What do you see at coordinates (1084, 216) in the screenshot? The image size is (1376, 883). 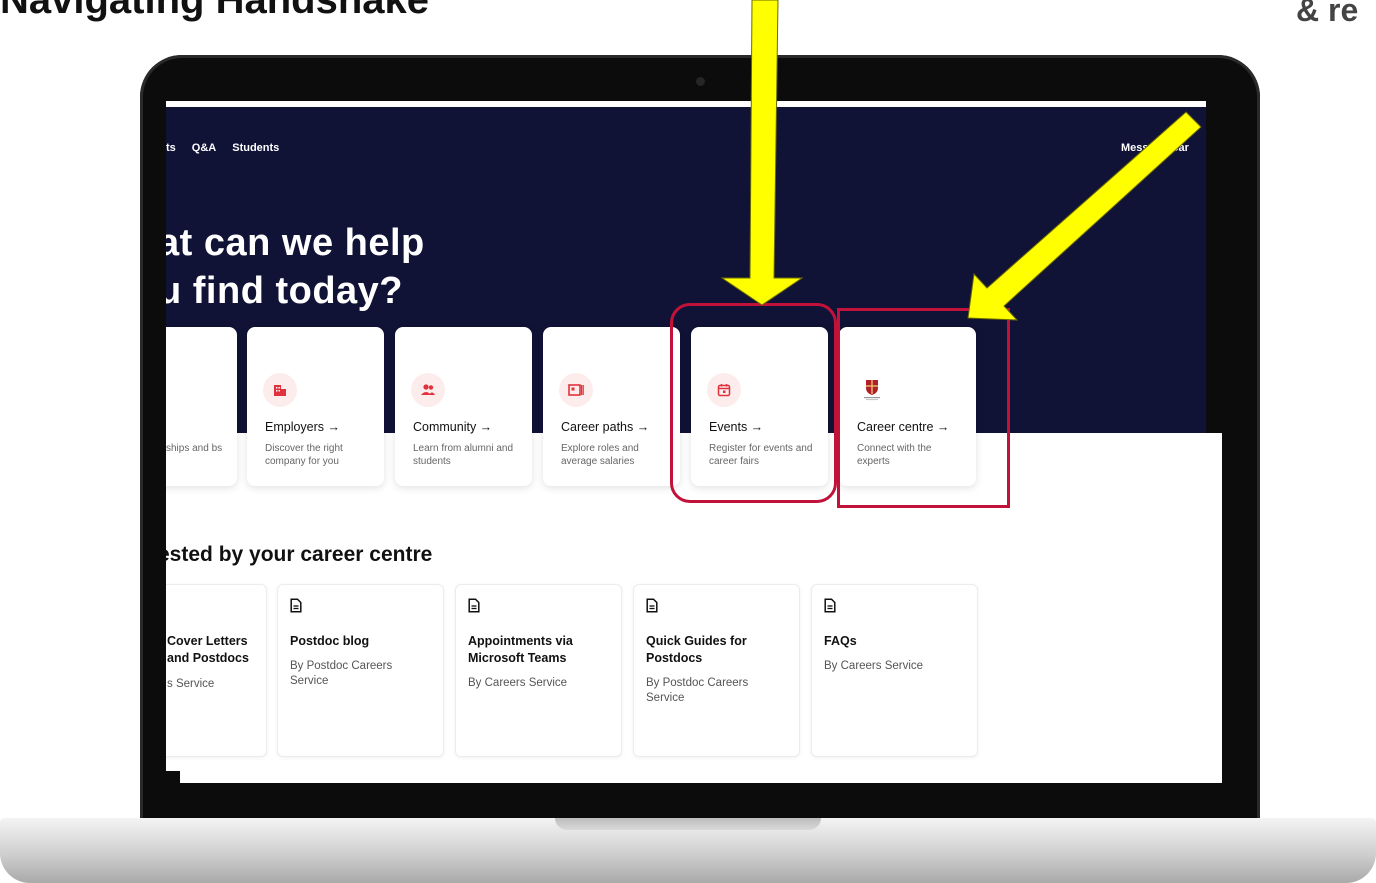 I see `arrow-to-career-centre` at bounding box center [1084, 216].